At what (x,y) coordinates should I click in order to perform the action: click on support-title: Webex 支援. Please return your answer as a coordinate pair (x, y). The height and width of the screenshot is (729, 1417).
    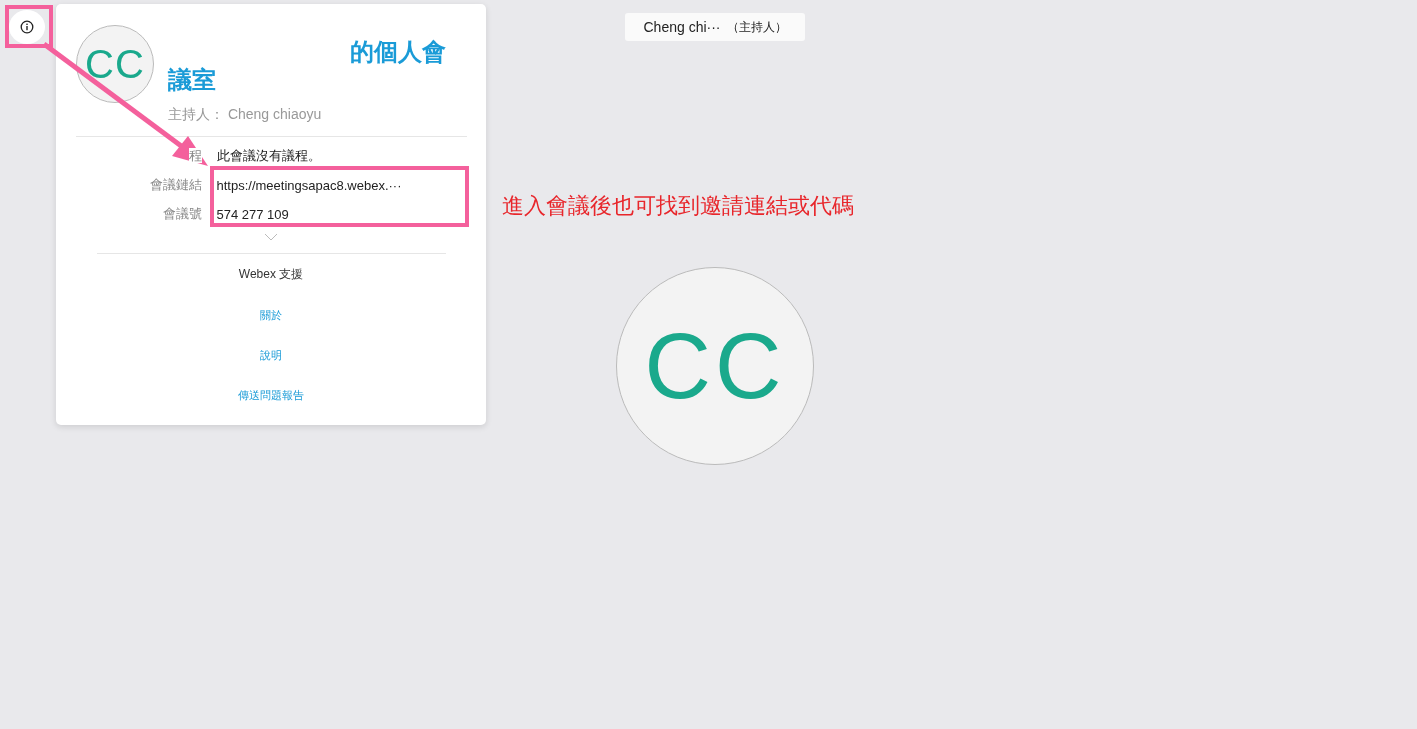
    Looking at the image, I should click on (271, 274).